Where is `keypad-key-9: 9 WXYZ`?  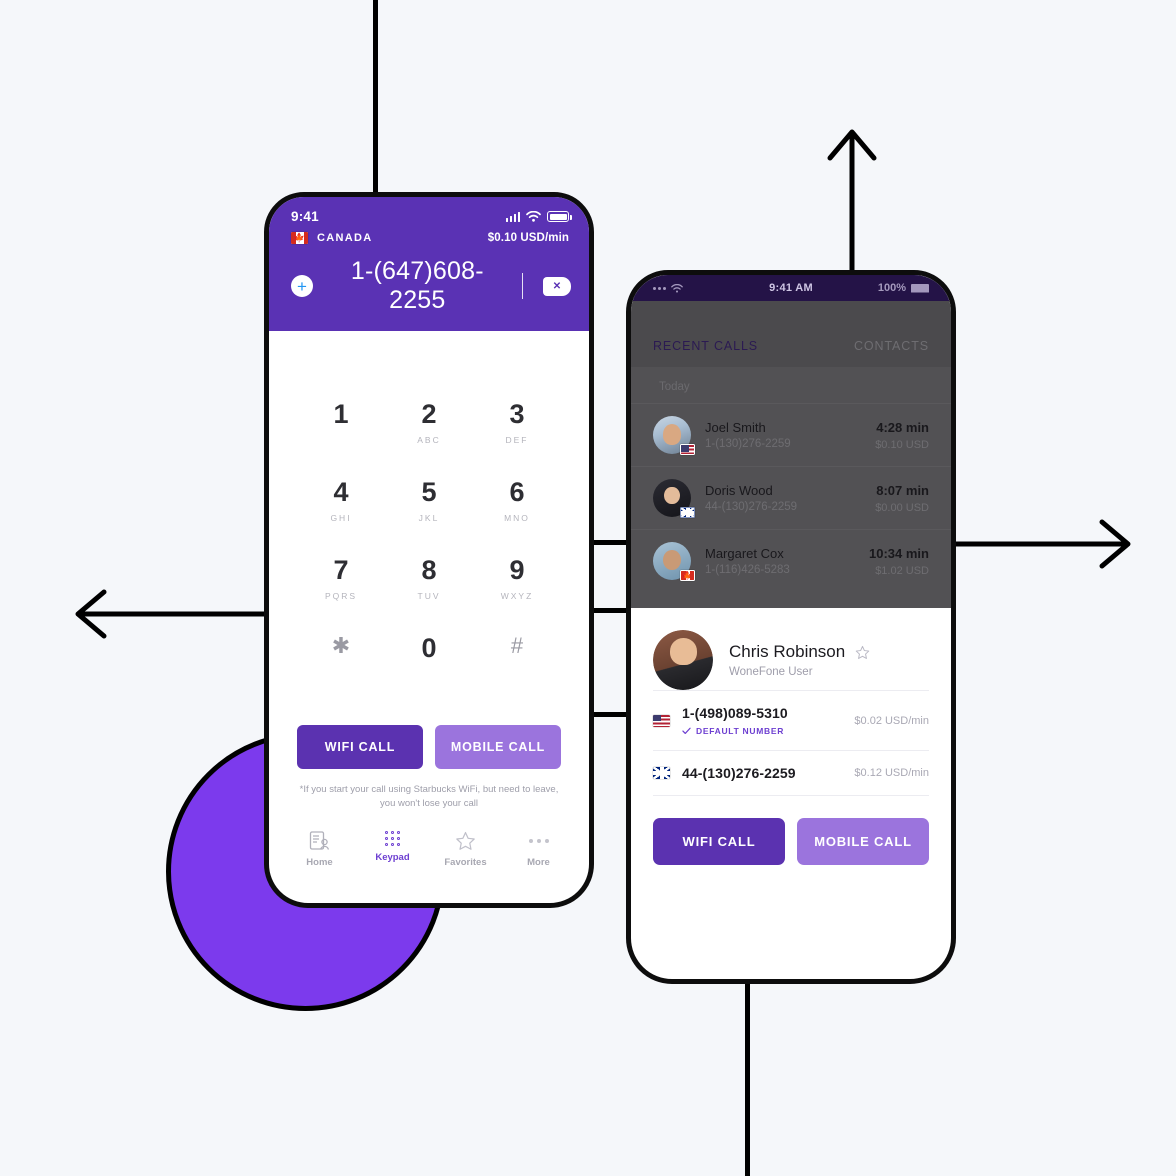 keypad-key-9: 9 WXYZ is located at coordinates (517, 588).